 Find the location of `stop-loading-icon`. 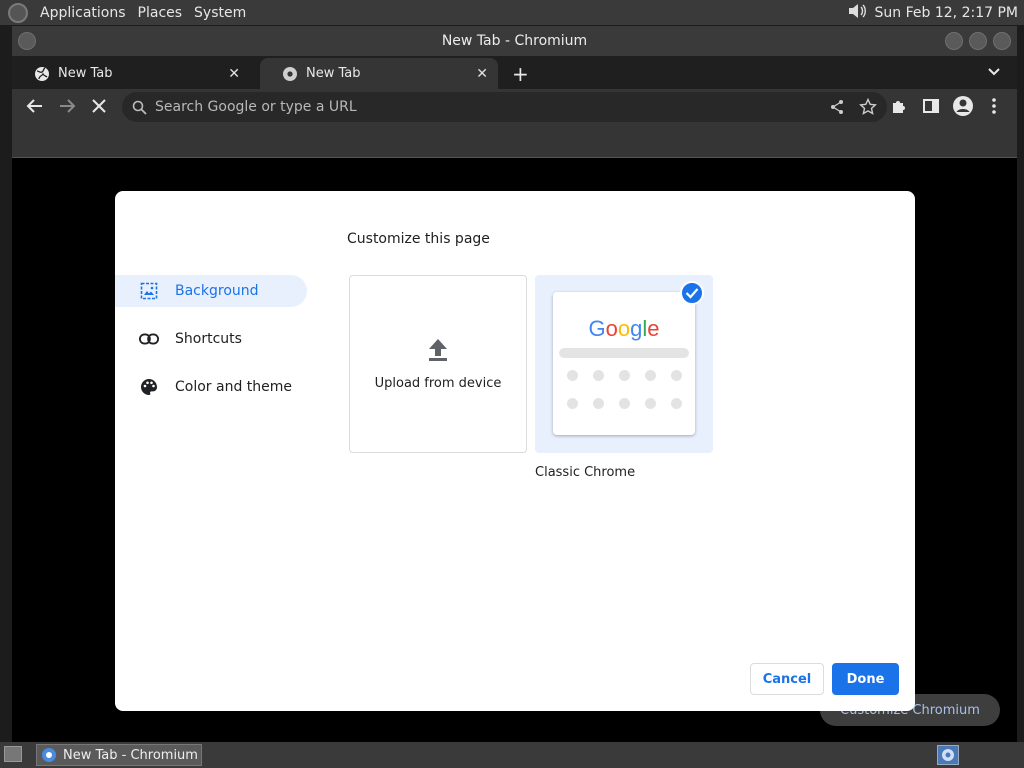

stop-loading-icon is located at coordinates (99, 108).